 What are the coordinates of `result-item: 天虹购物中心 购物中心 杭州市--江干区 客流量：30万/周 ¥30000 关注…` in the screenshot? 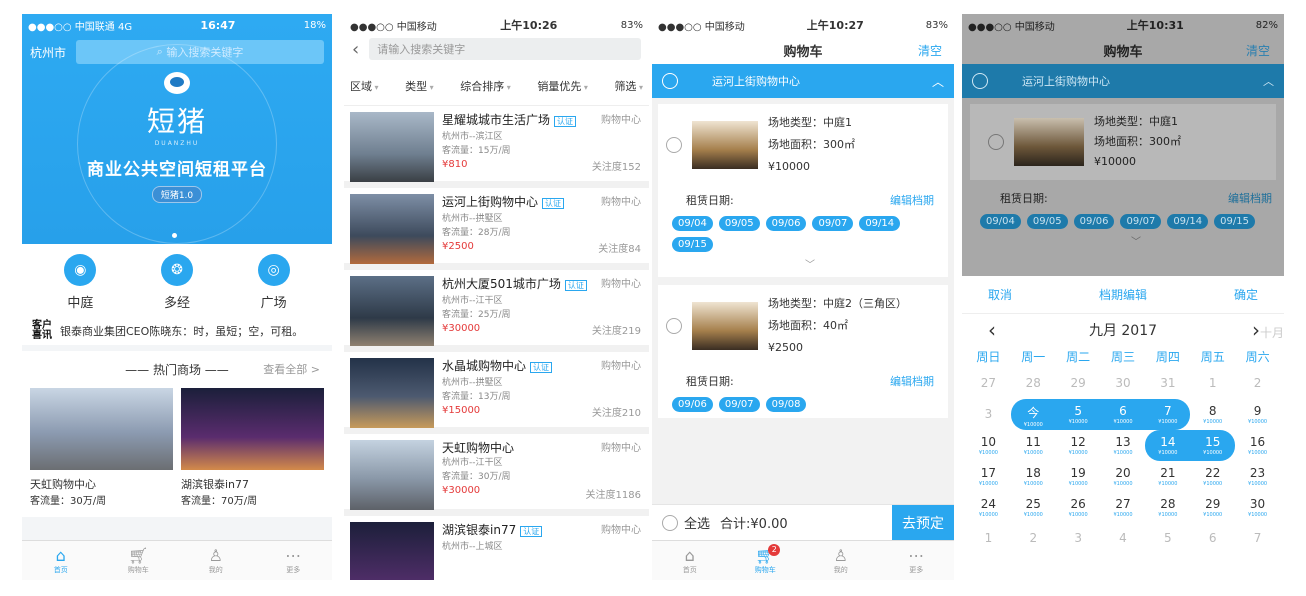 It's located at (496, 475).